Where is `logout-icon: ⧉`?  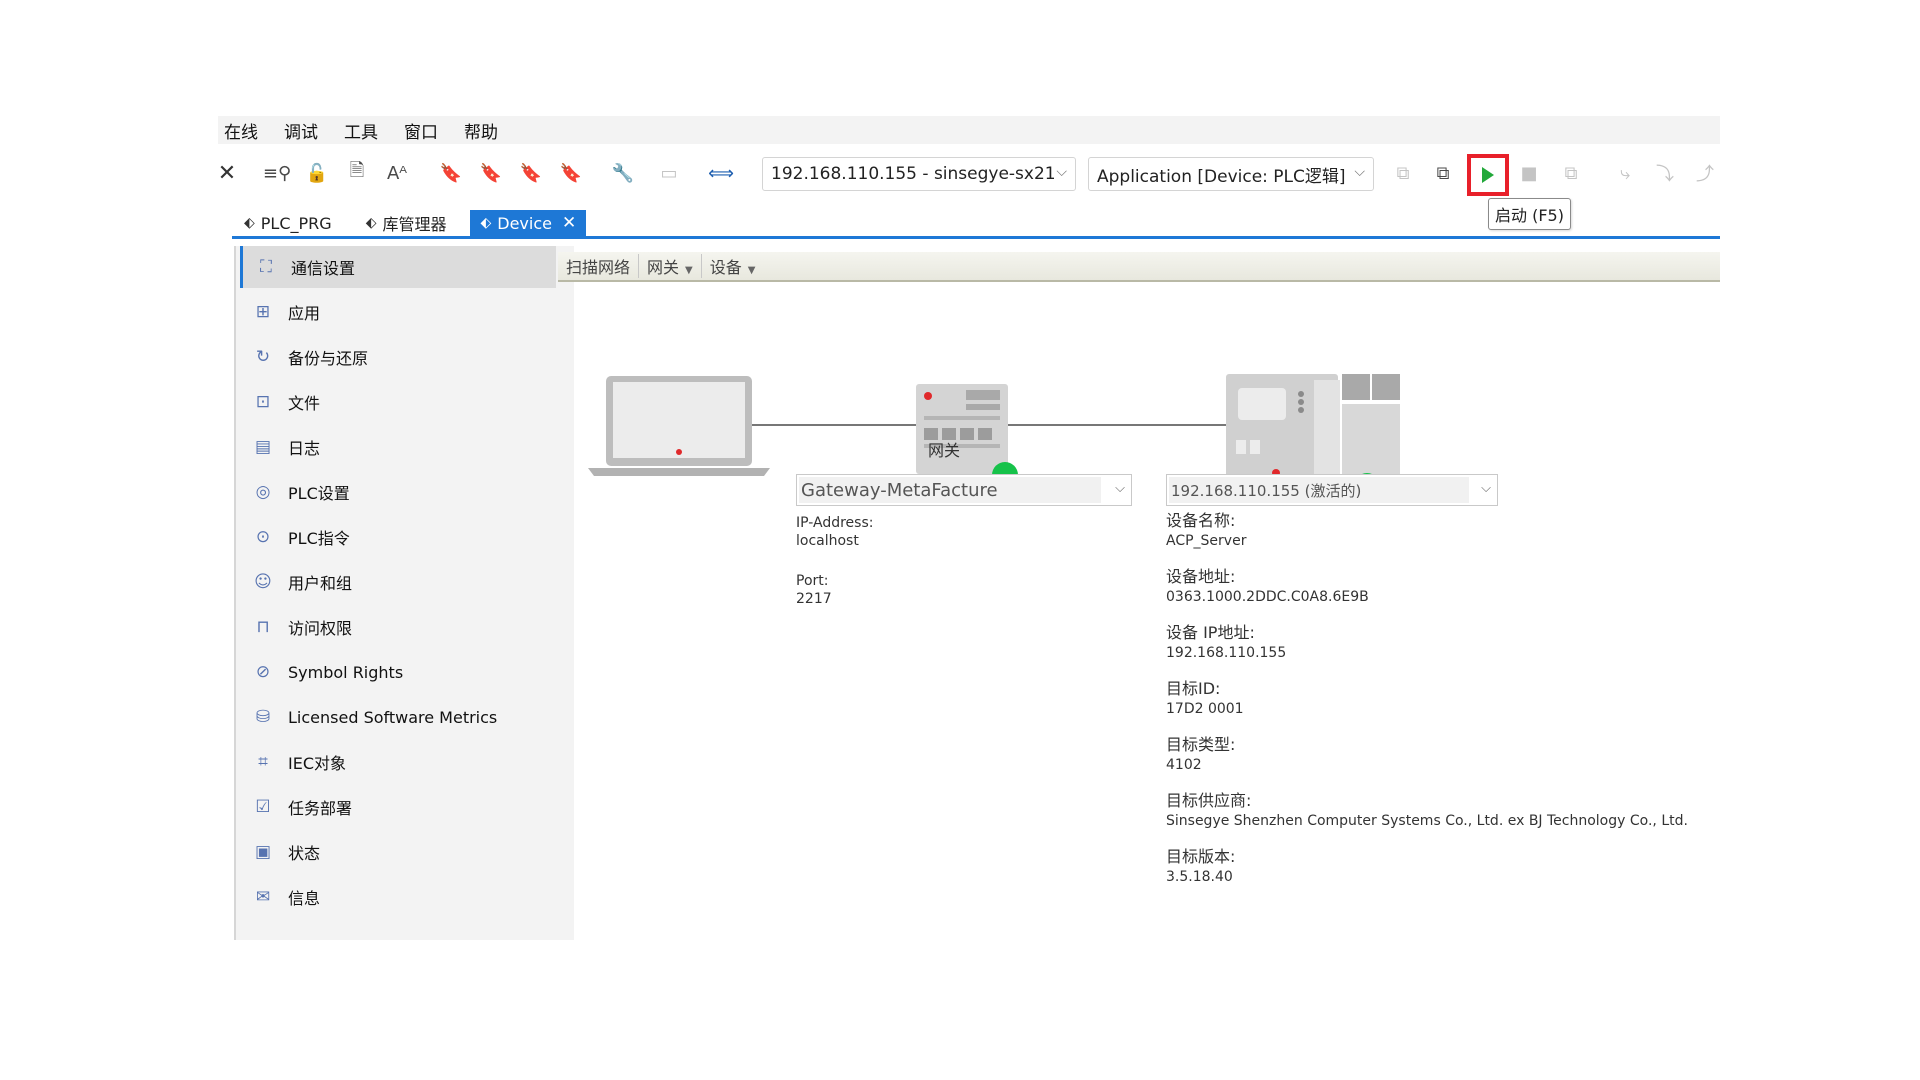 logout-icon: ⧉ is located at coordinates (1443, 173).